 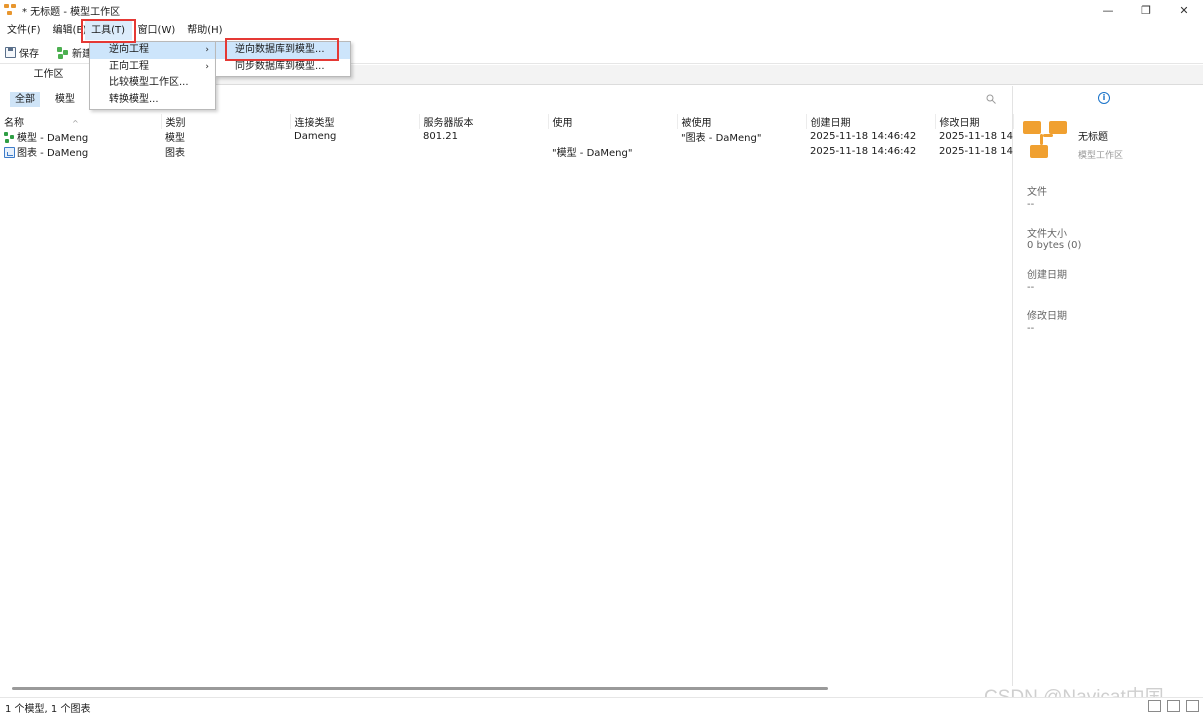 What do you see at coordinates (1037, 192) in the screenshot?
I see `file-label: 文件` at bounding box center [1037, 192].